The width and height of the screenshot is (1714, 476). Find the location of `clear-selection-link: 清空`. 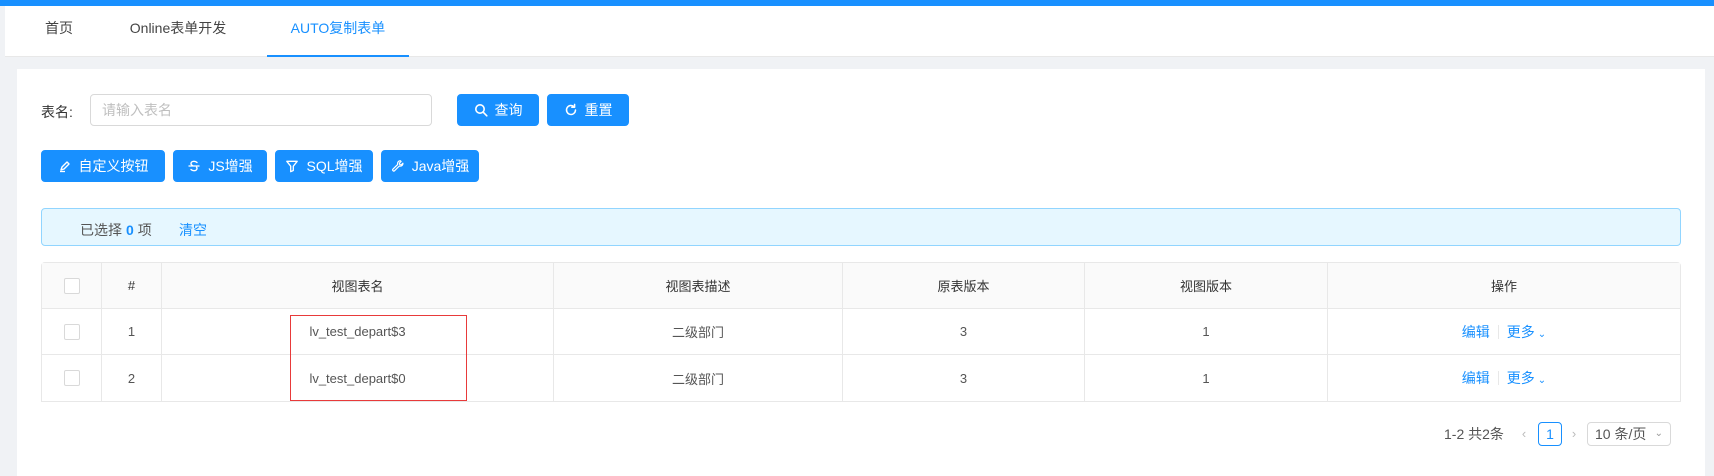

clear-selection-link: 清空 is located at coordinates (193, 230).